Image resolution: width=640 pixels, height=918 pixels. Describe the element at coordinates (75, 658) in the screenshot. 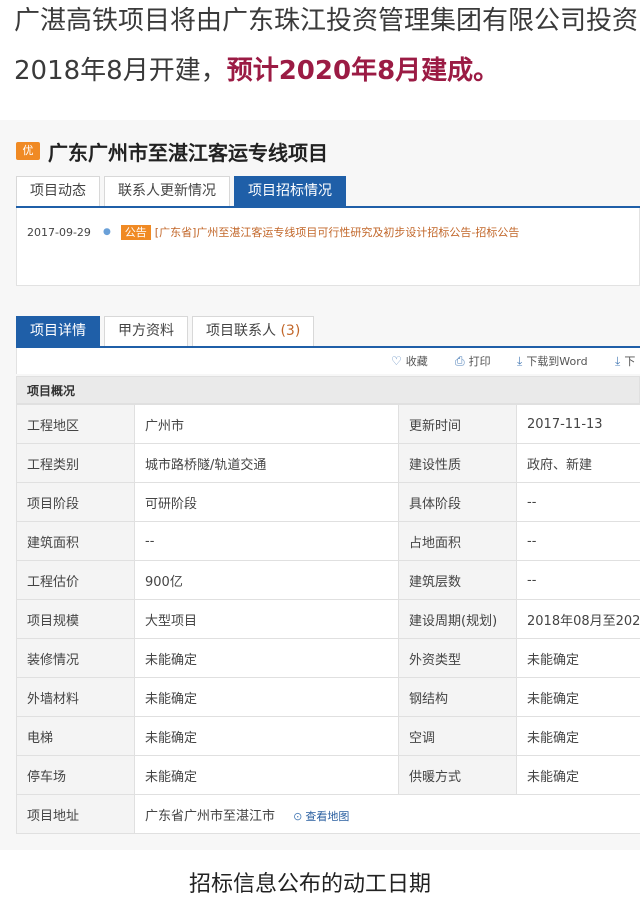

I see `field-label: 装修情况` at that location.